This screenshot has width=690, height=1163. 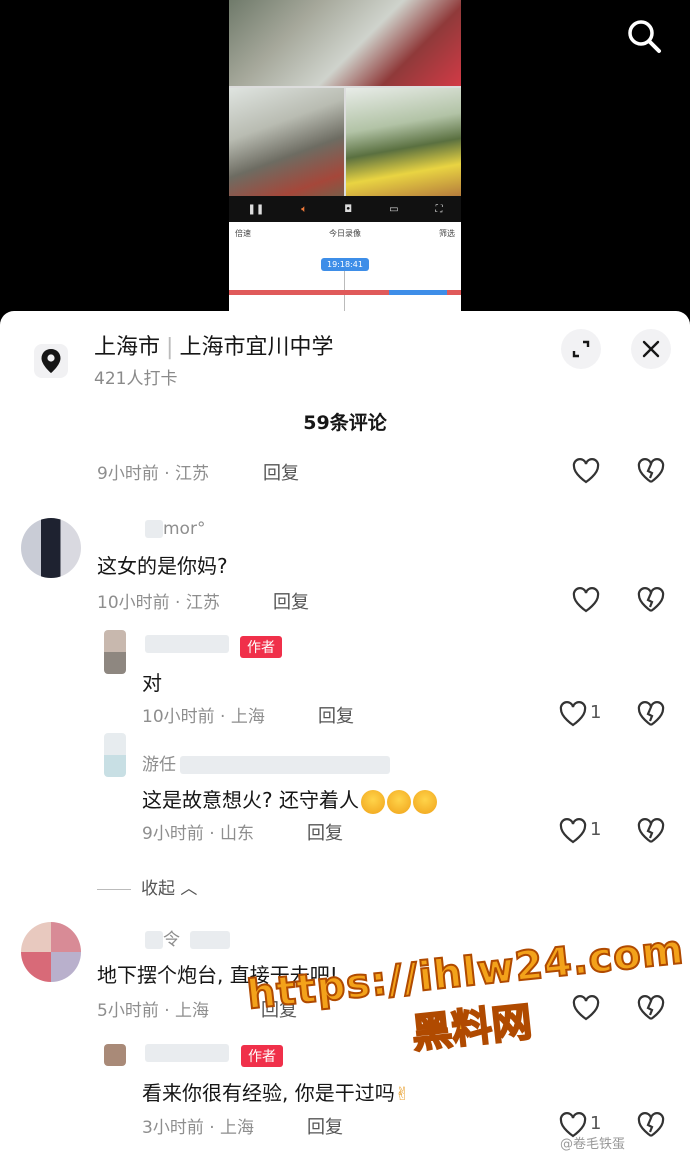 What do you see at coordinates (345, 43) in the screenshot?
I see `camera-view-top` at bounding box center [345, 43].